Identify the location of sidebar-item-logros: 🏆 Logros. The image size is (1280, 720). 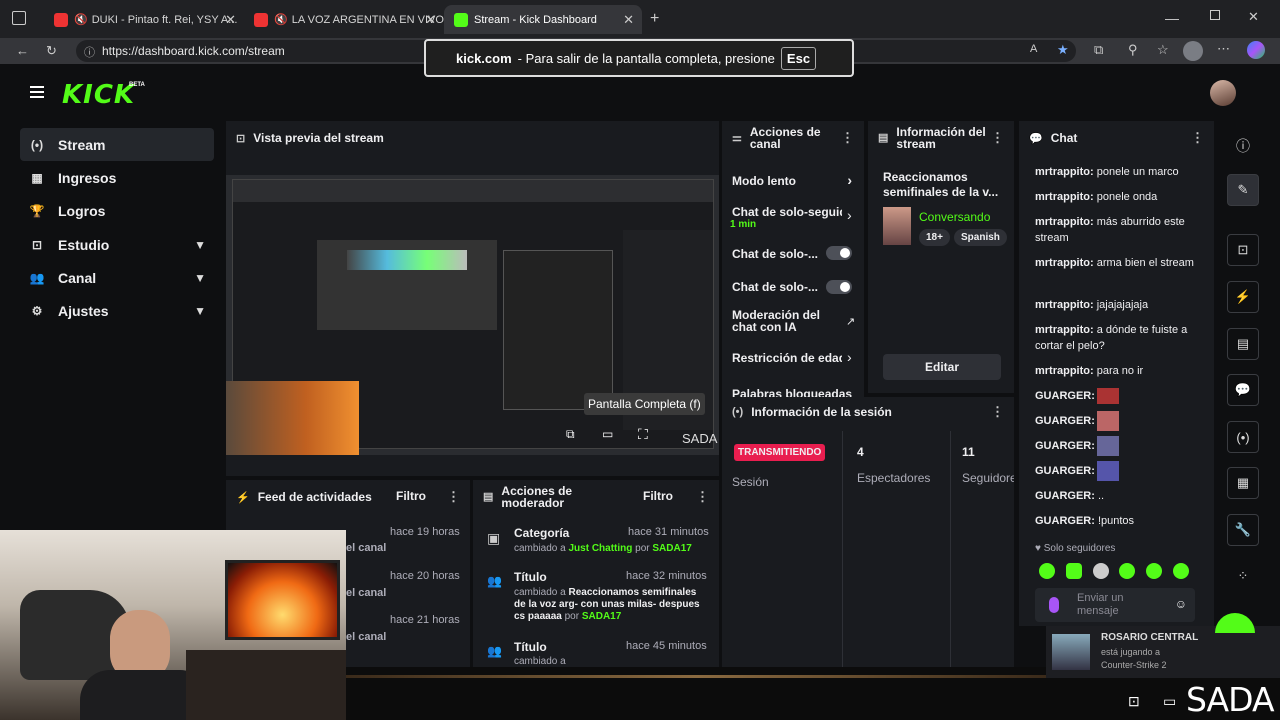
(117, 211).